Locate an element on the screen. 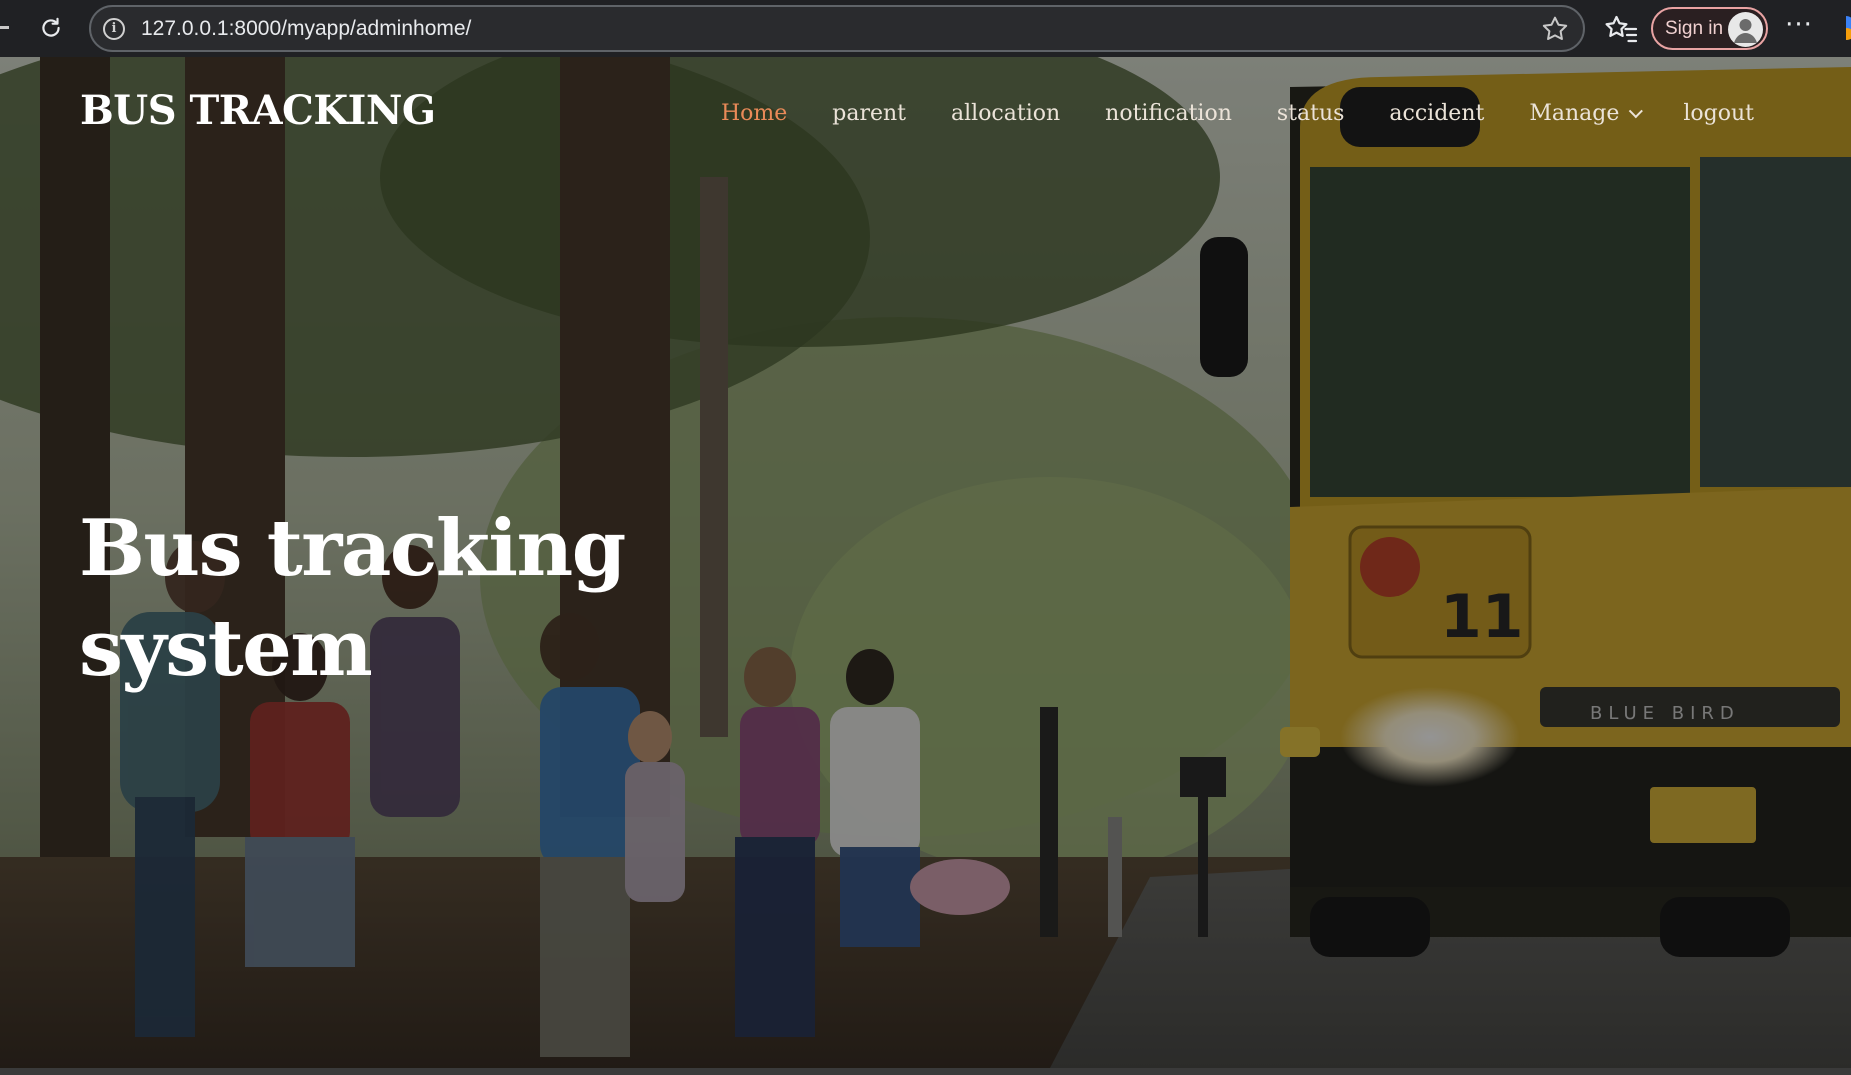 Image resolution: width=1851 pixels, height=1075 pixels. copilot-icon is located at coordinates (1843, 28).